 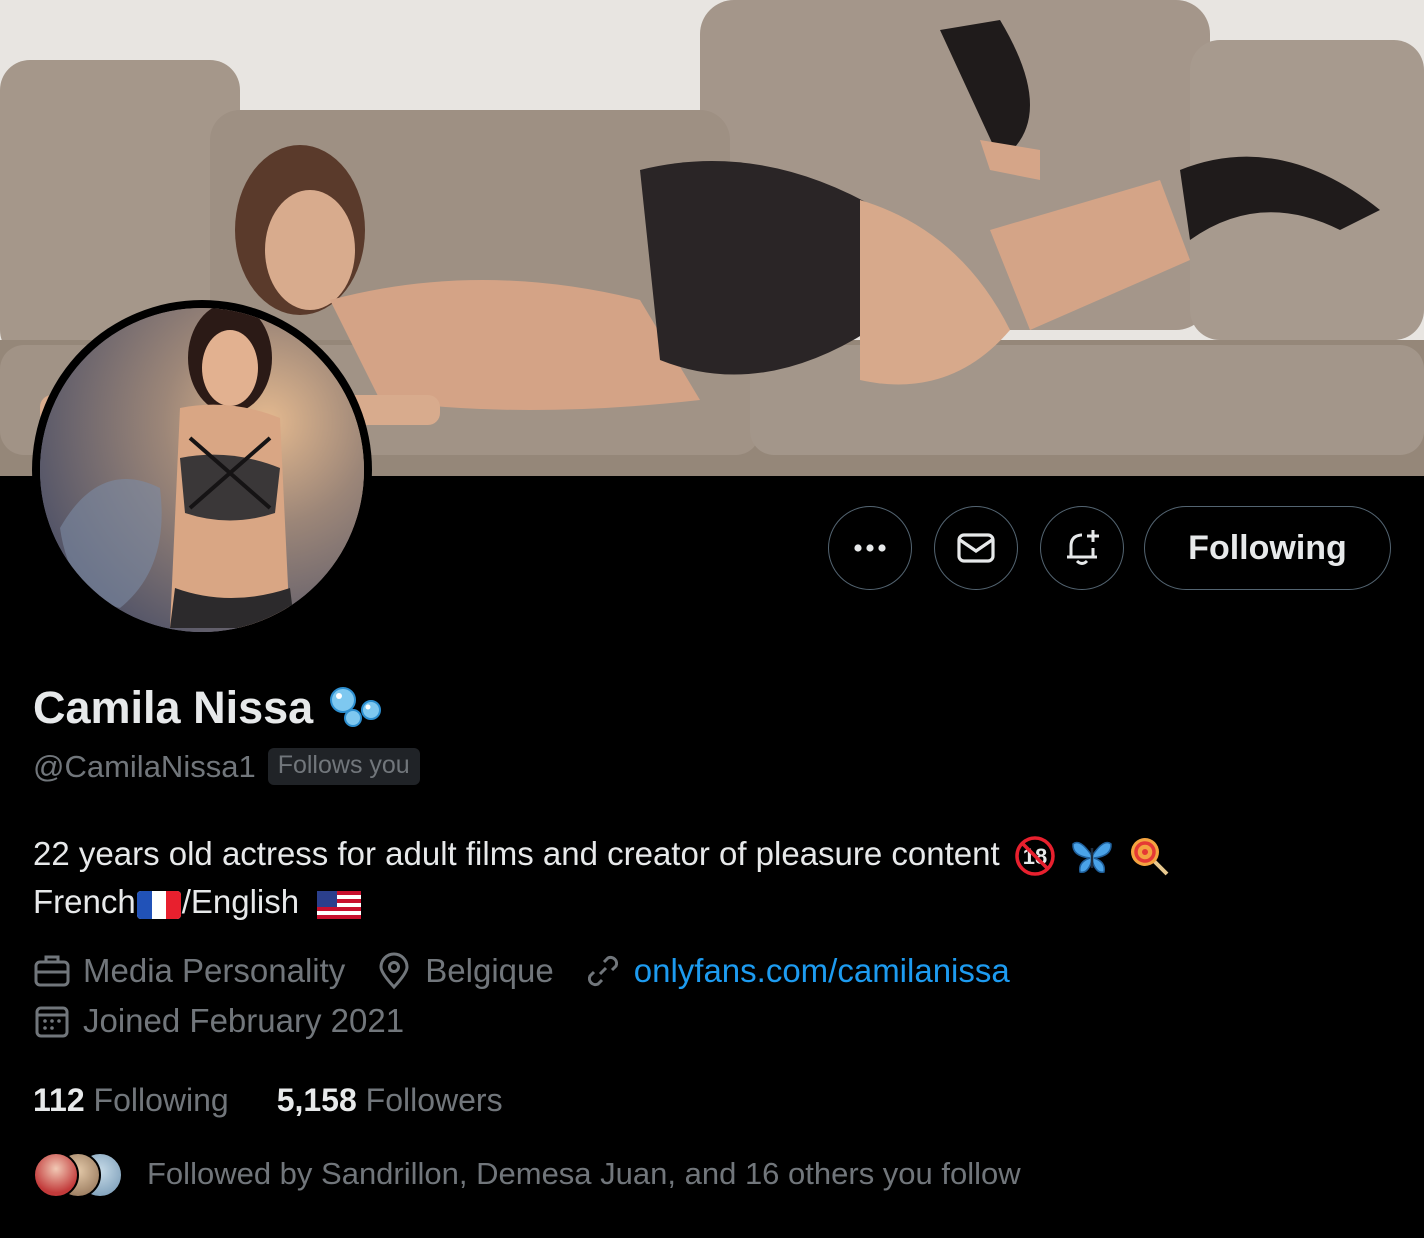 What do you see at coordinates (489, 970) in the screenshot?
I see `location-text: Belgique` at bounding box center [489, 970].